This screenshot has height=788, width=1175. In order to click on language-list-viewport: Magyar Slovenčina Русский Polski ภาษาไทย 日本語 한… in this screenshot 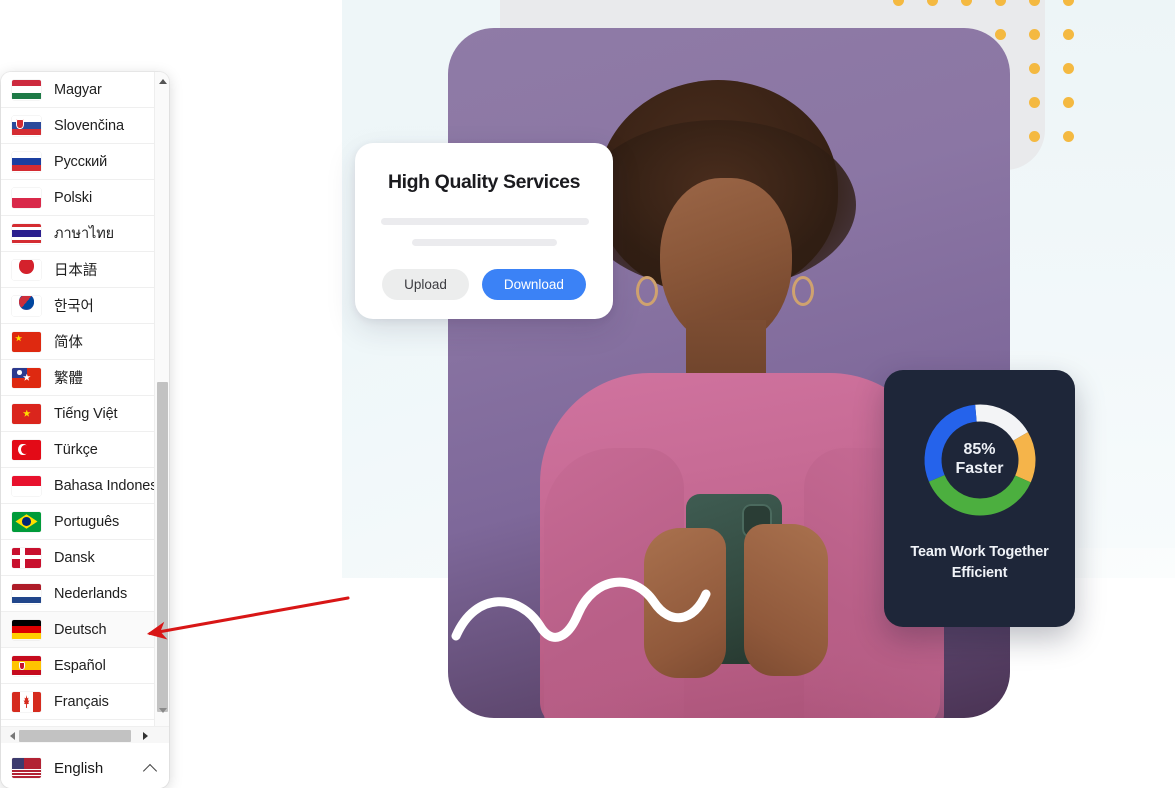, I will do `click(85, 399)`.